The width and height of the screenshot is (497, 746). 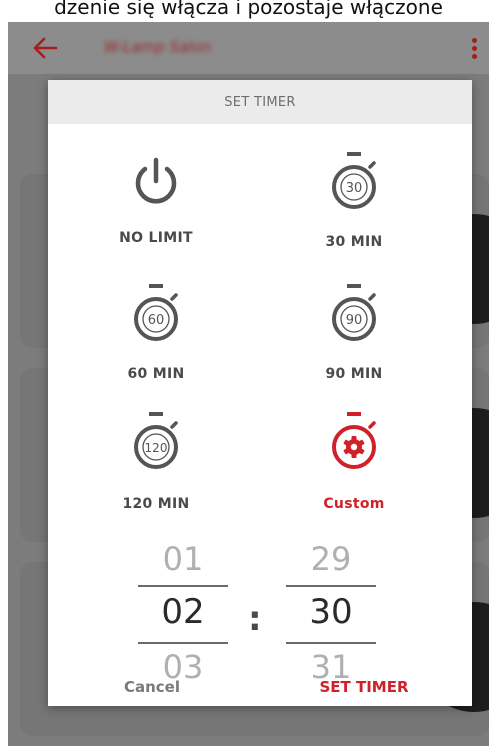 I want to click on hours-prev: 01, so click(x=183, y=559).